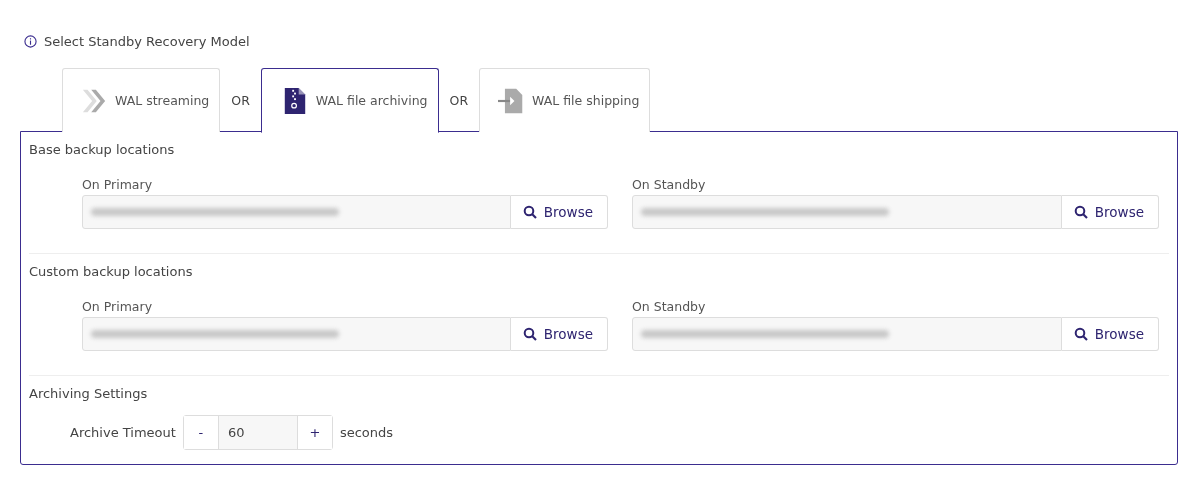  Describe the element at coordinates (89, 393) in the screenshot. I see `section-title: Archiving Settings` at that location.